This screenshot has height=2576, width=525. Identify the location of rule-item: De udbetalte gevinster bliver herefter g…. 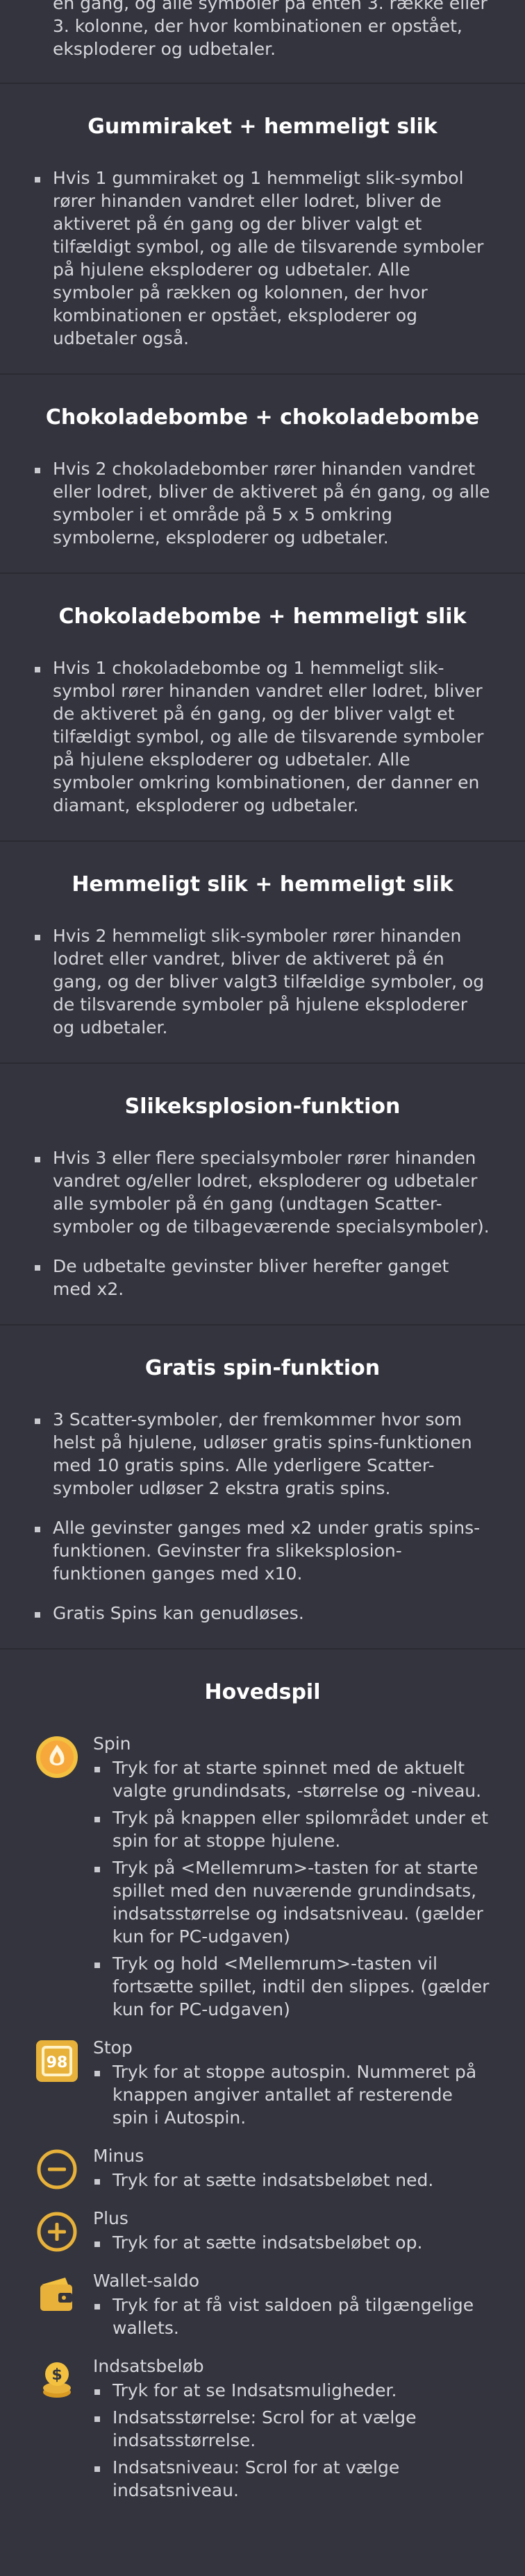
(262, 1278).